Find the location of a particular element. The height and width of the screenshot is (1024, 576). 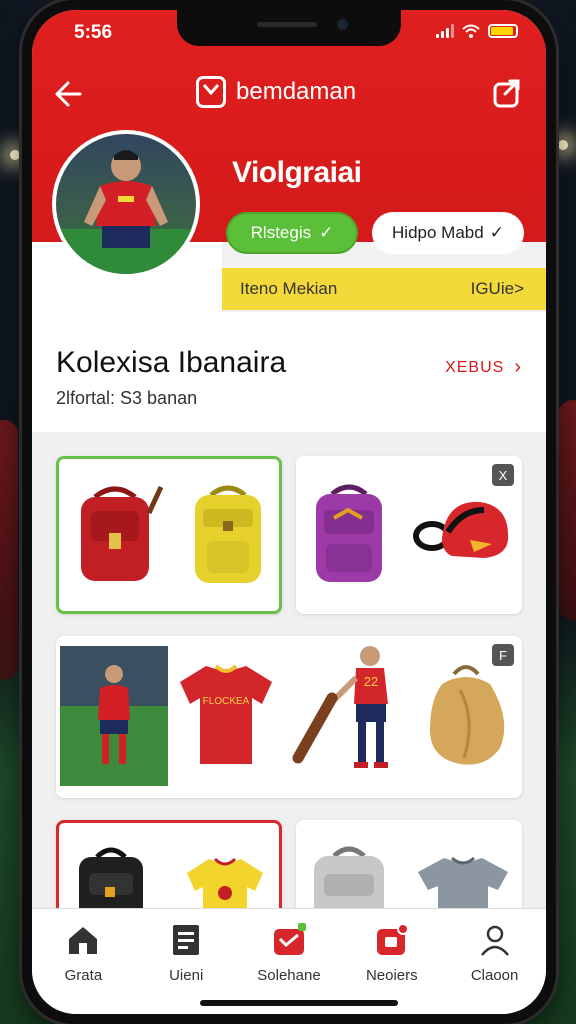

signal-icon is located at coordinates (445, 31).